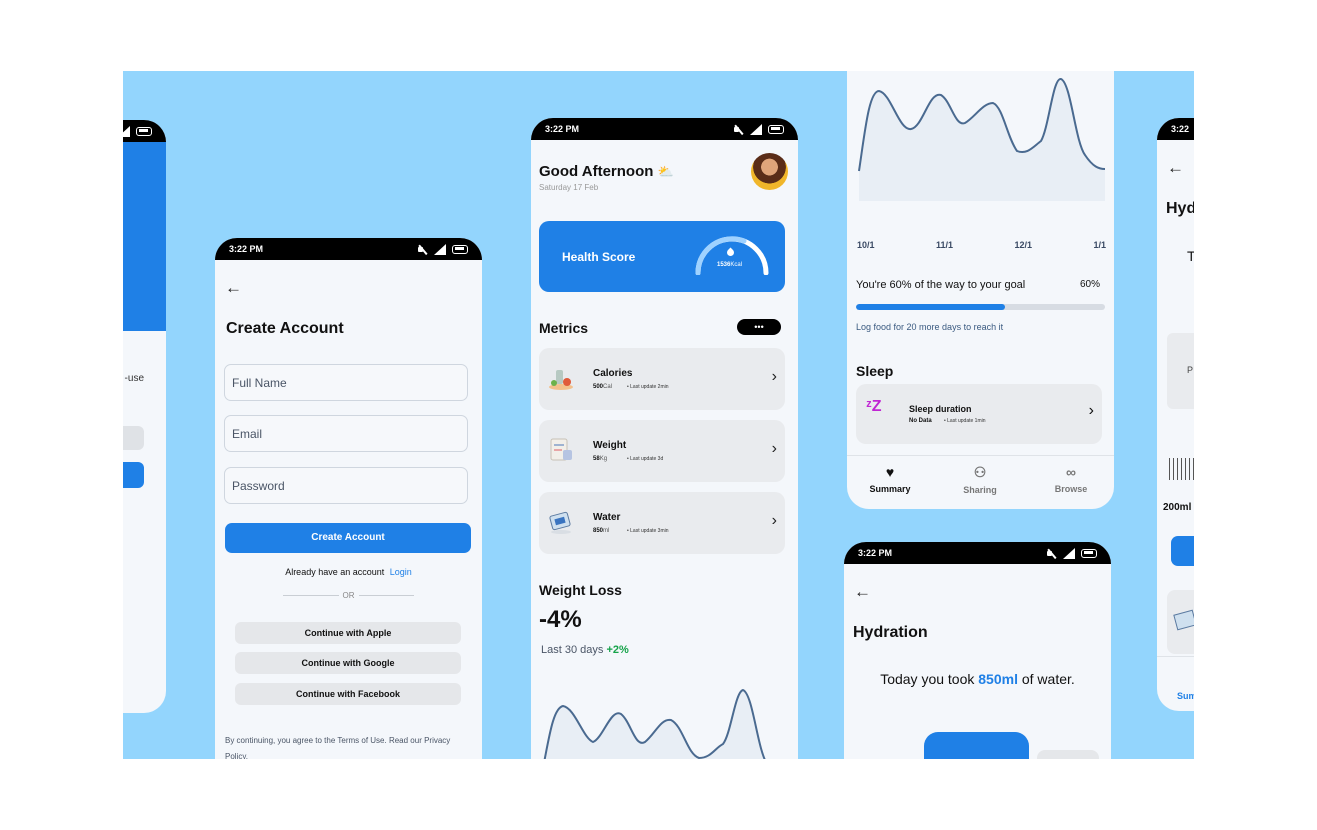 This screenshot has height=830, width=1317. What do you see at coordinates (348, 633) in the screenshot?
I see `continue-apple-button: Continue with Apple` at bounding box center [348, 633].